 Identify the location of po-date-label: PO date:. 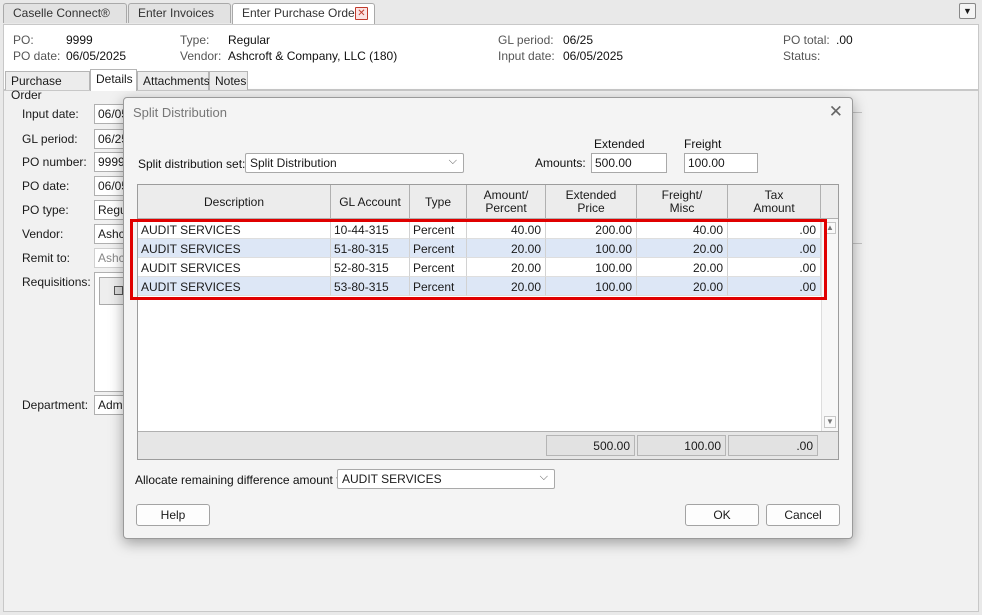
(37, 56).